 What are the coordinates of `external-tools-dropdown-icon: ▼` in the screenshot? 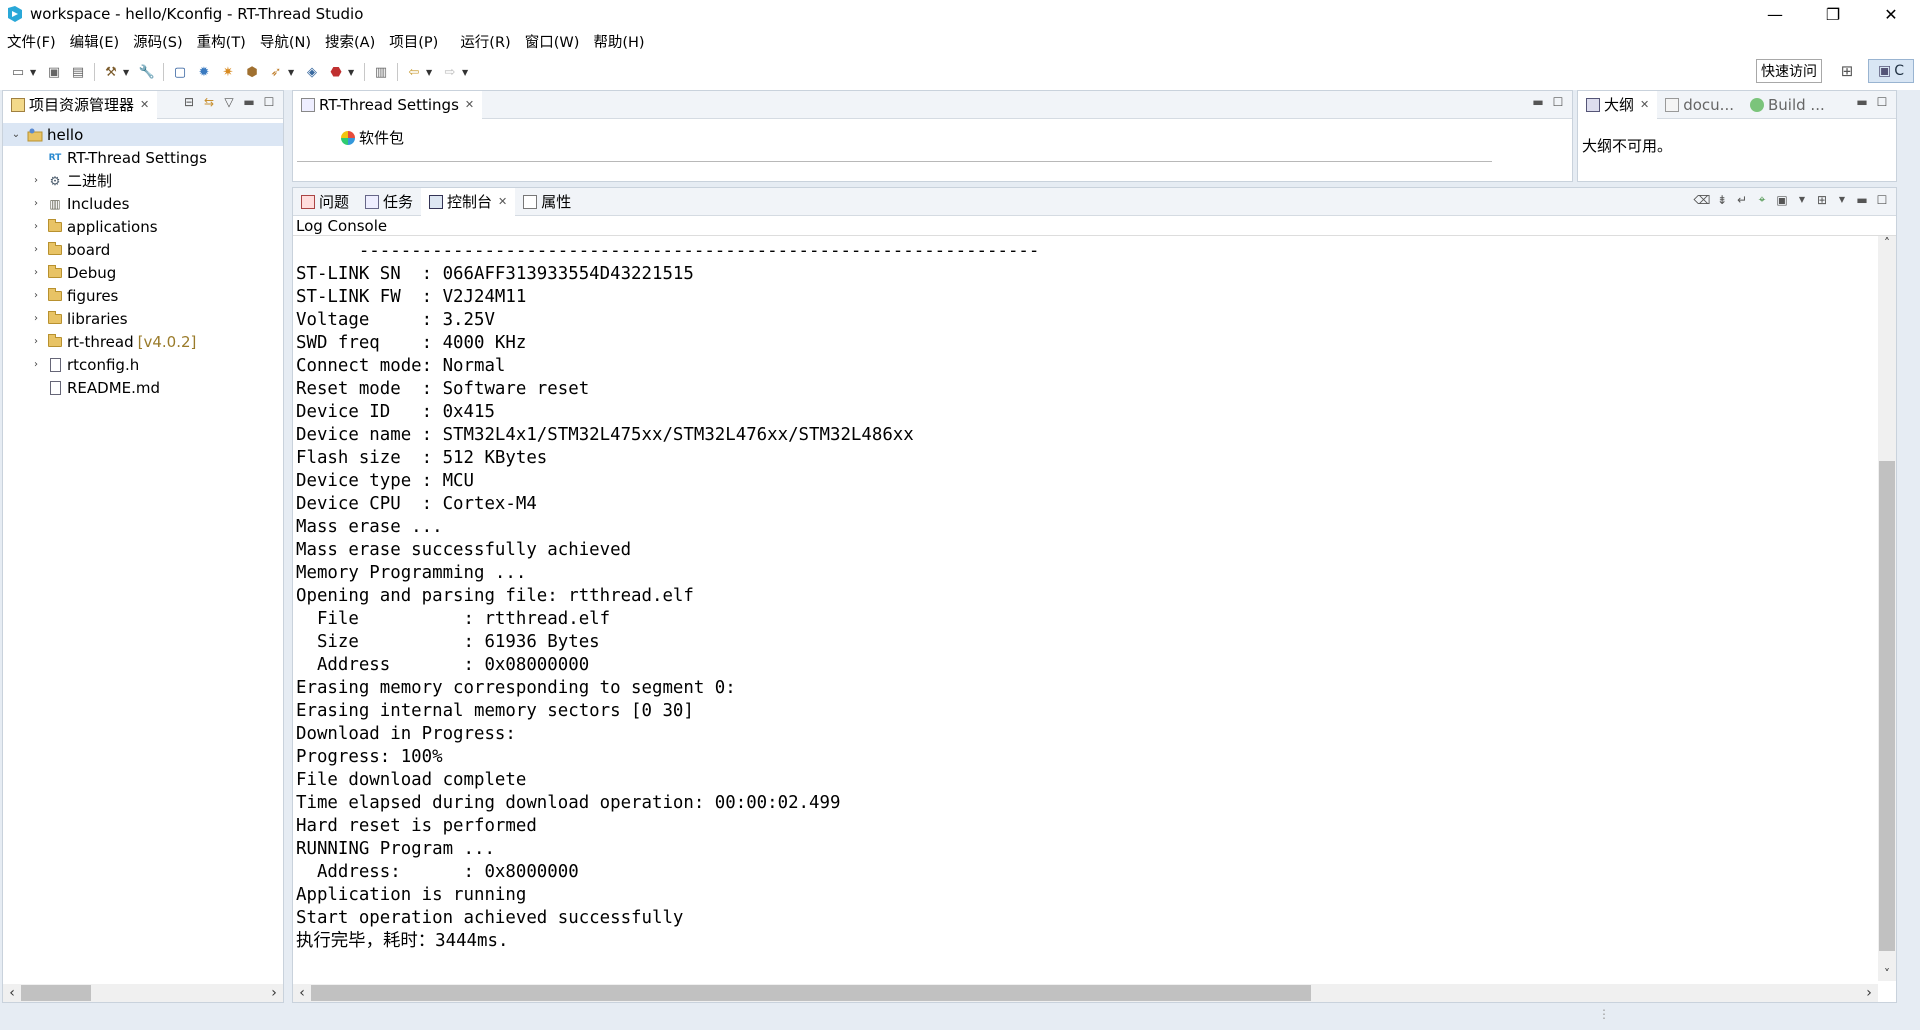 It's located at (352, 72).